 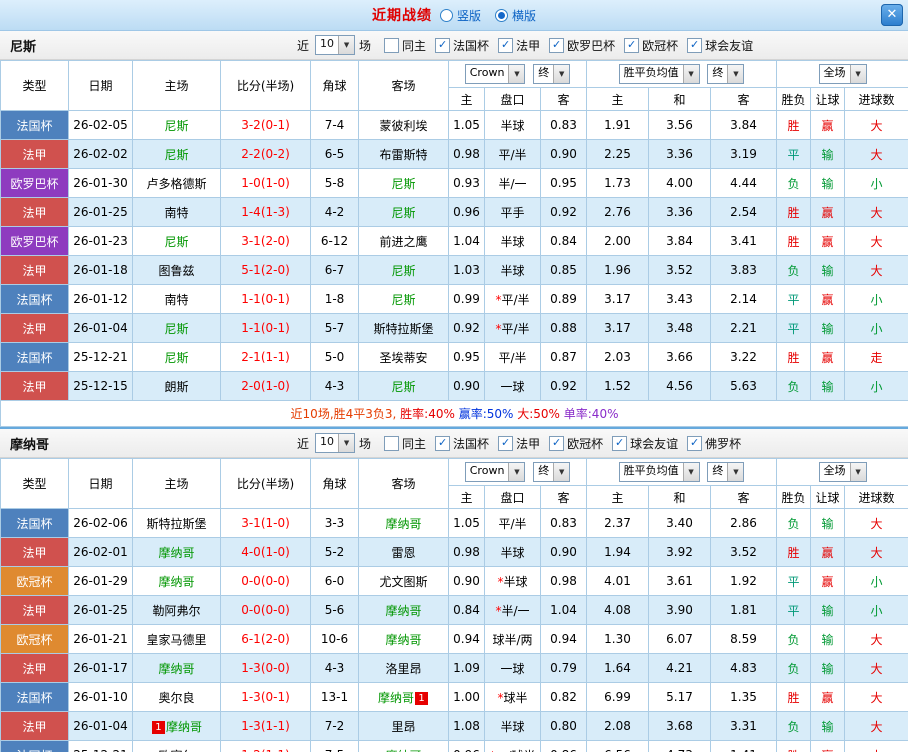 What do you see at coordinates (265, 386) in the screenshot?
I see `score-cell: 2-0(1-0)` at bounding box center [265, 386].